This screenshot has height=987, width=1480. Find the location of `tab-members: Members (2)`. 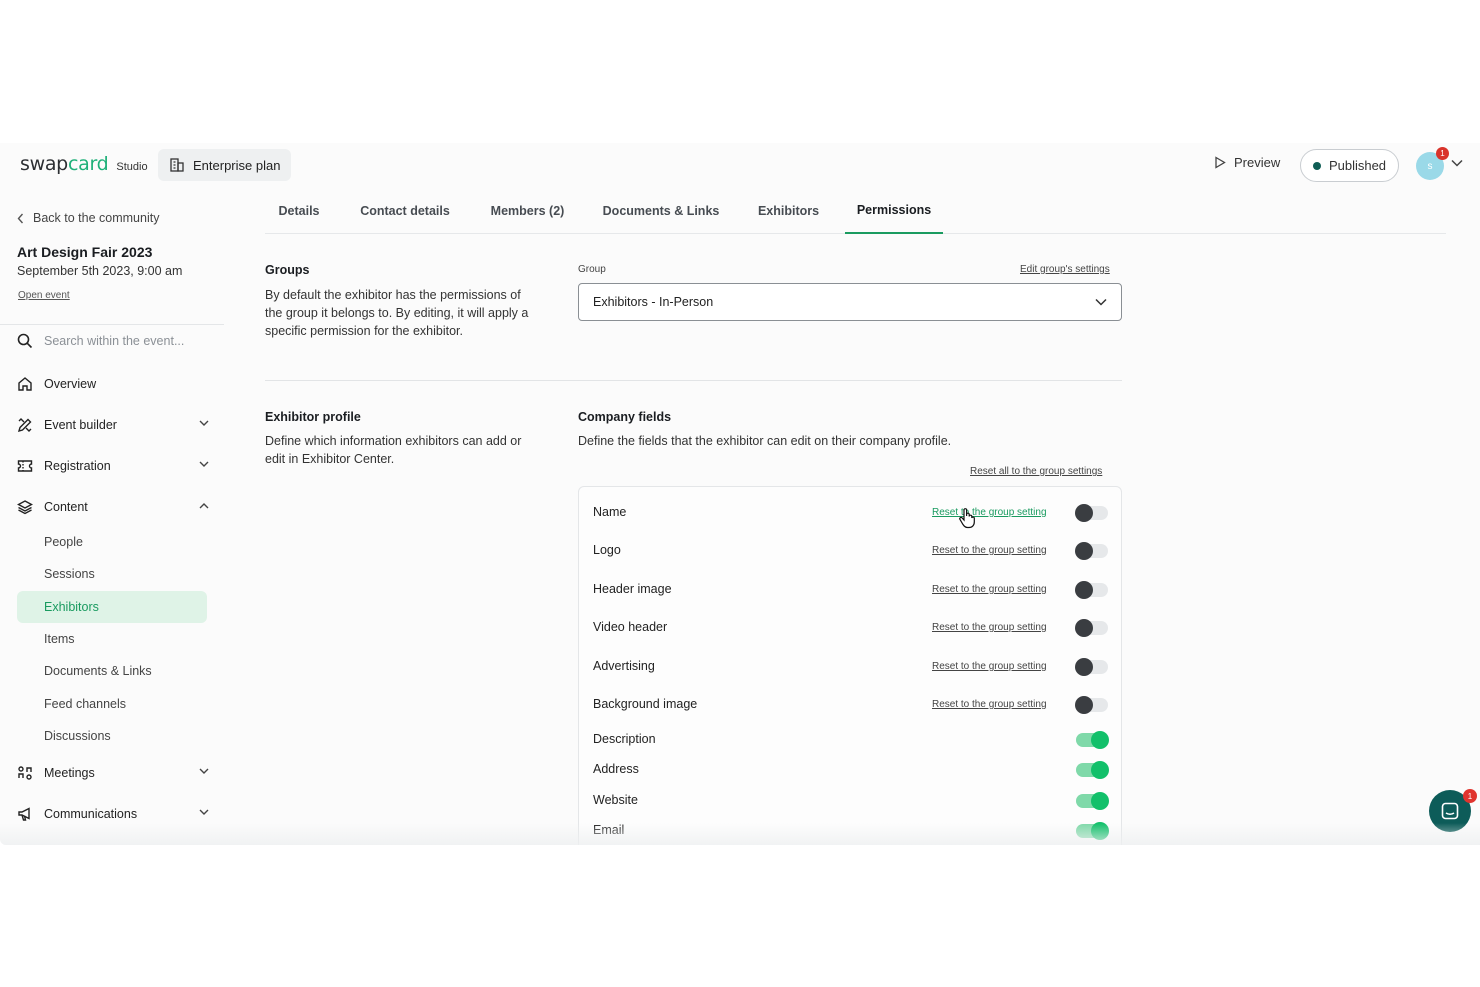

tab-members: Members (2) is located at coordinates (527, 211).